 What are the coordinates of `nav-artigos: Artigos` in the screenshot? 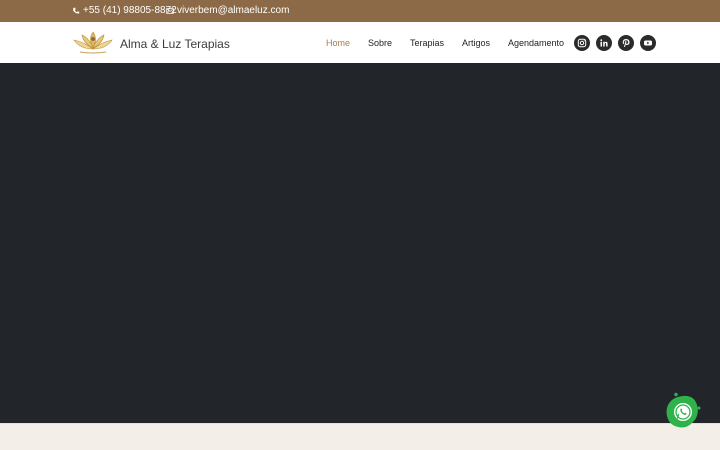 It's located at (476, 43).